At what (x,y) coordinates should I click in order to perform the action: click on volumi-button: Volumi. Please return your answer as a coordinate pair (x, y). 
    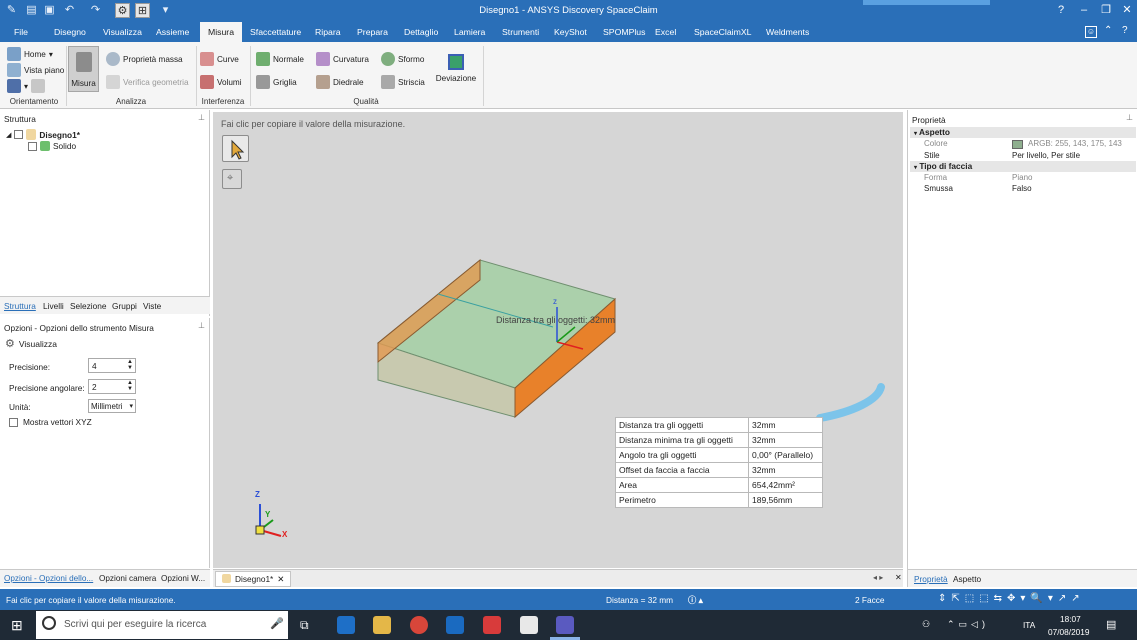
    Looking at the image, I should click on (221, 82).